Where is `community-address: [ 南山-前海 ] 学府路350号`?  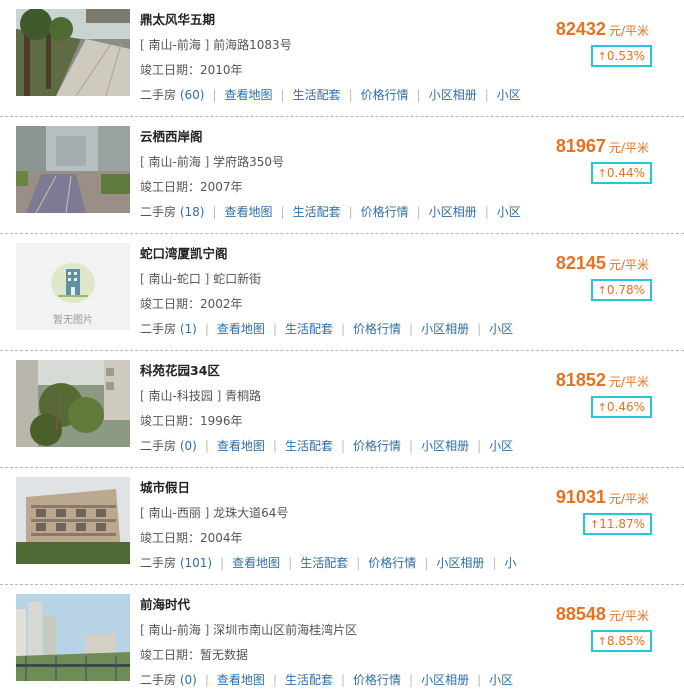
community-address: [ 南山-前海 ] 学府路350号 is located at coordinates (212, 162).